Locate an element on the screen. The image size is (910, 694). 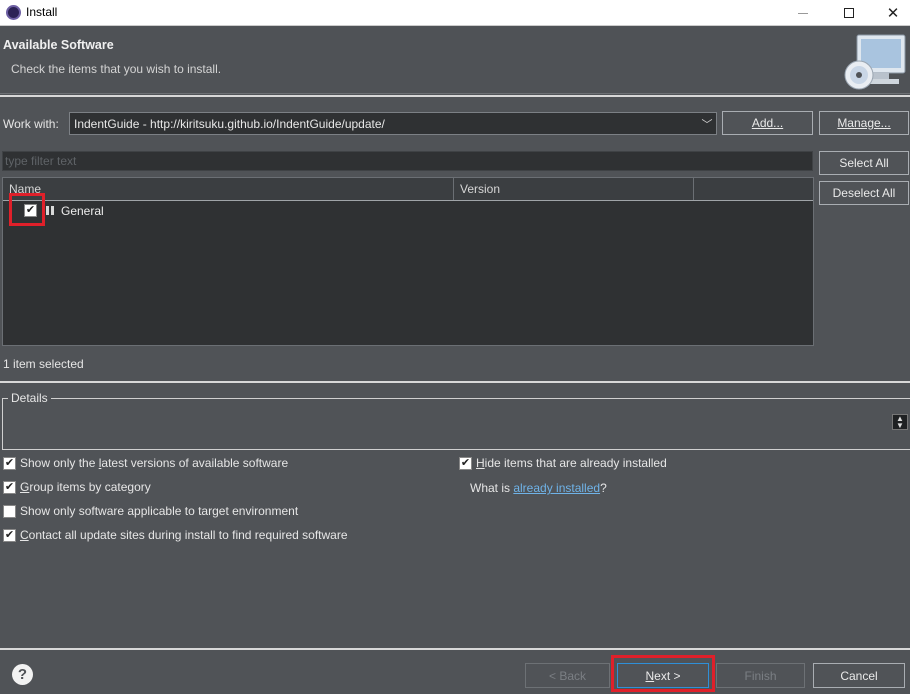
column-header-name: Name is located at coordinates (228, 189).